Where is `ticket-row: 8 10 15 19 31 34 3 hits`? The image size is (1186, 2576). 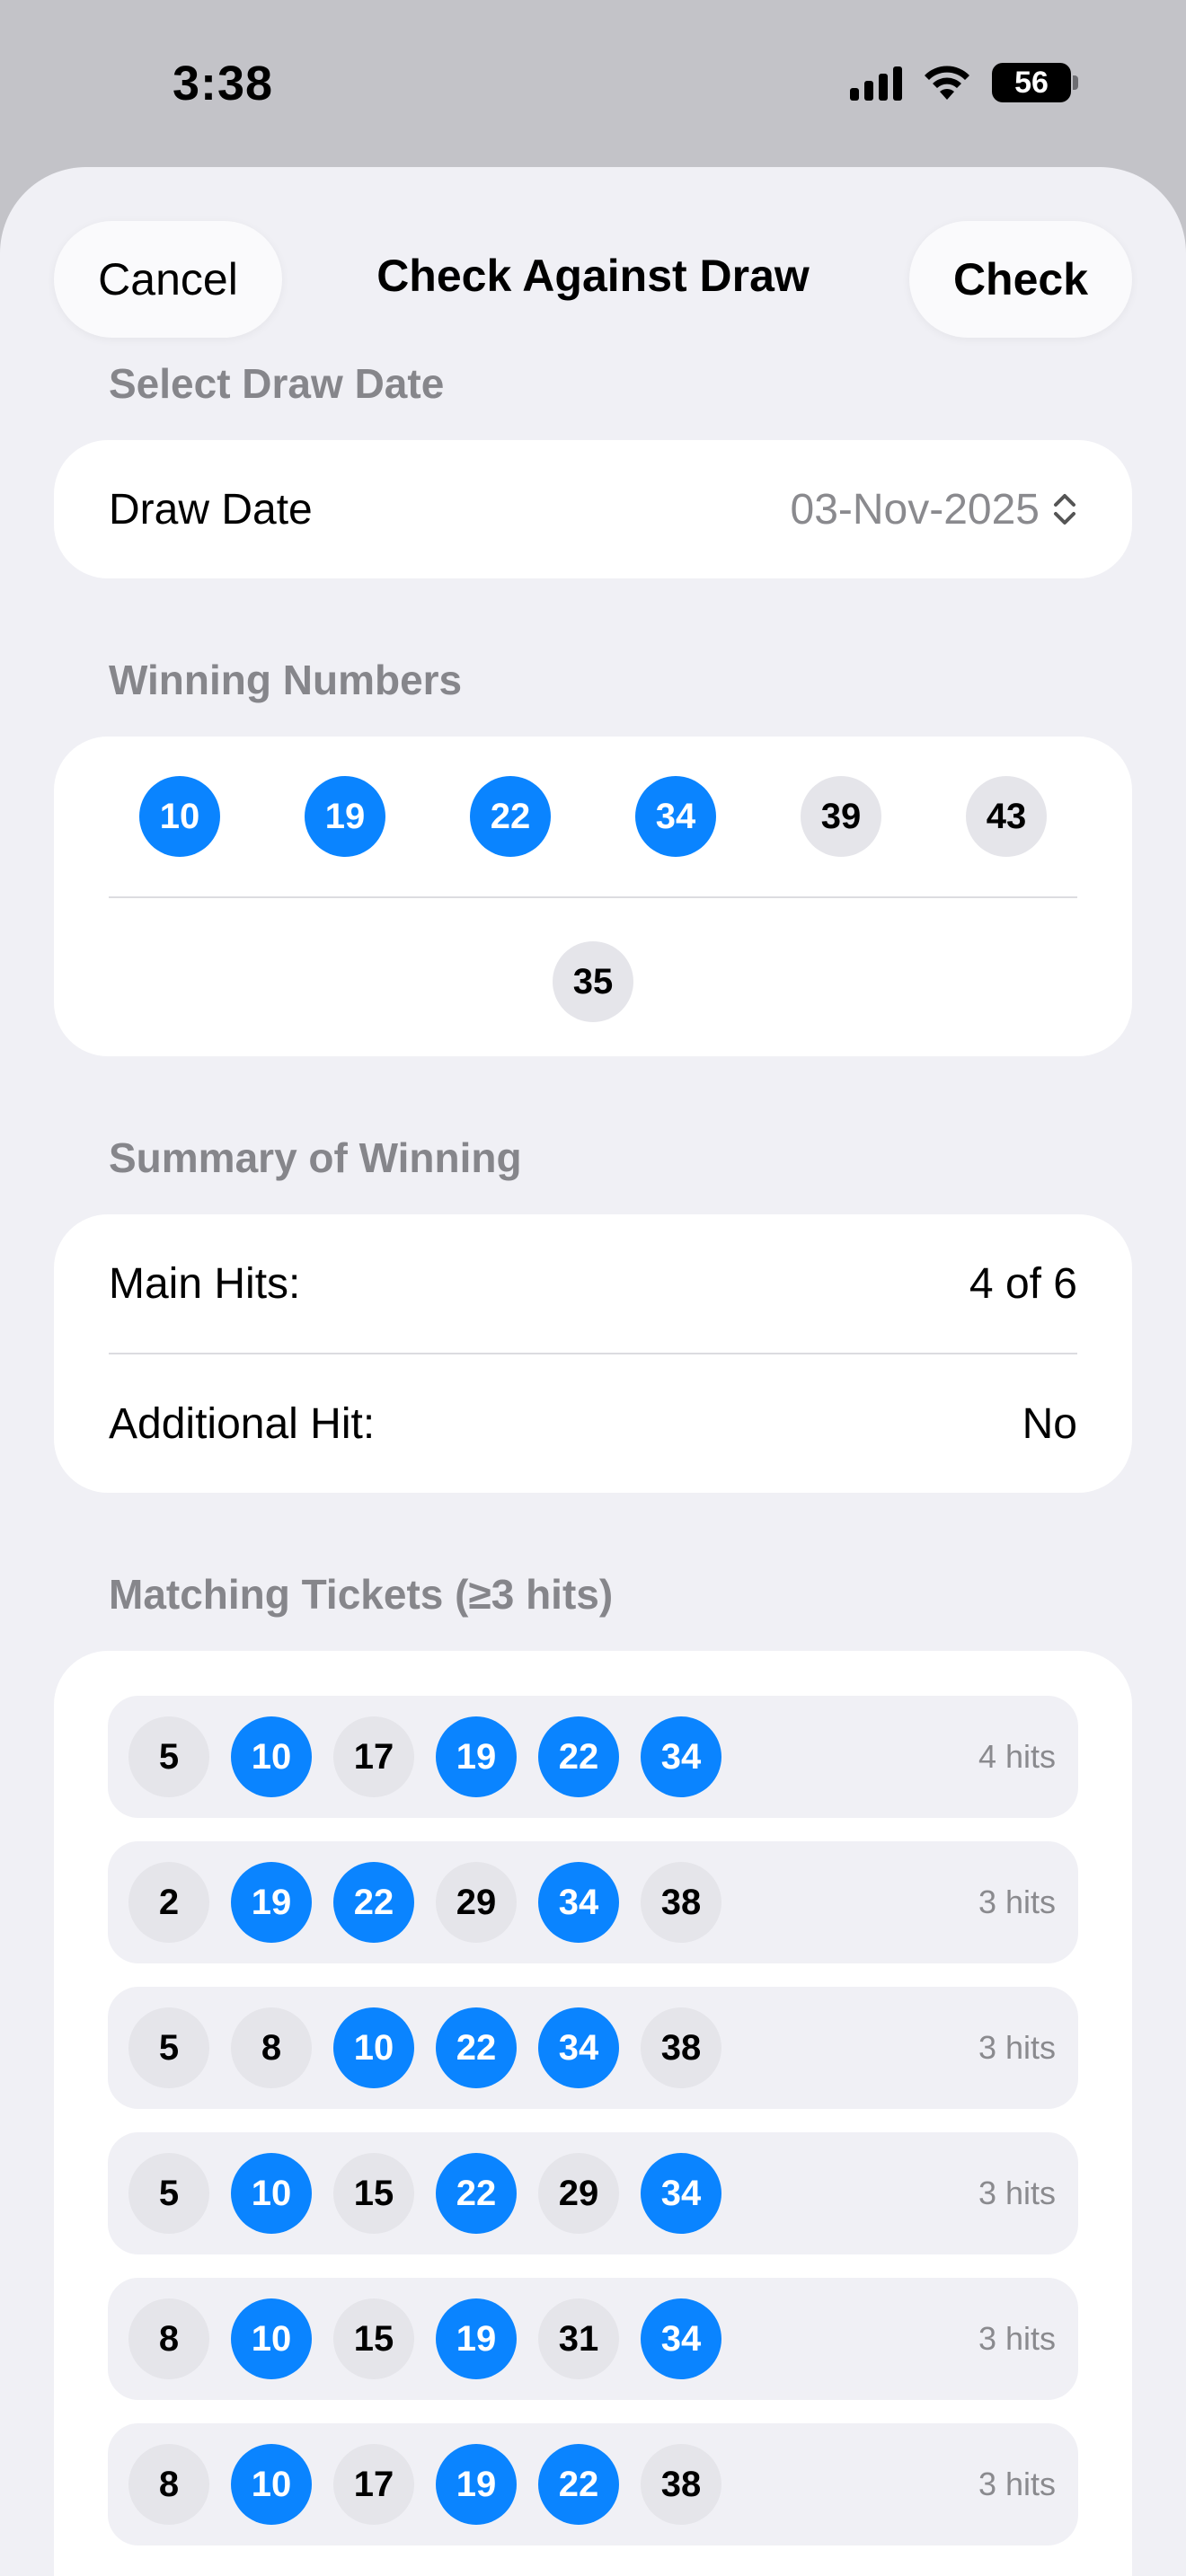 ticket-row: 8 10 15 19 31 34 3 hits is located at coordinates (593, 2339).